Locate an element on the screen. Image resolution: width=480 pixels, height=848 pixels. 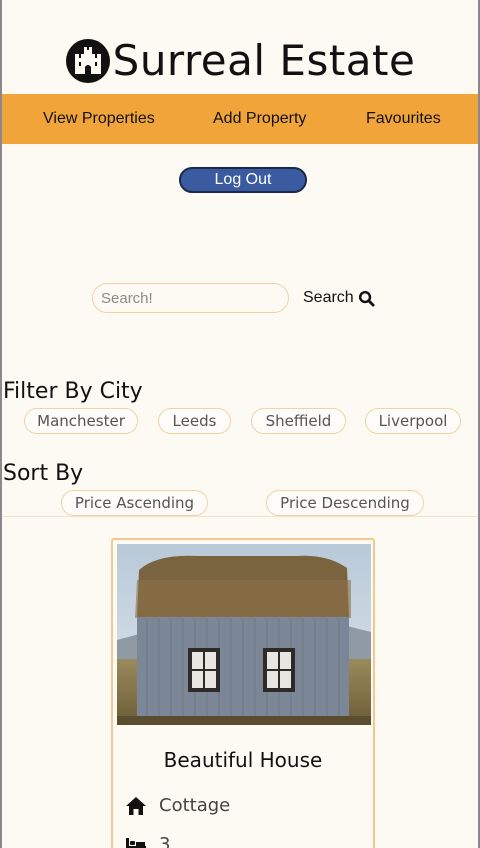
logout-button: Log Out is located at coordinates (243, 180).